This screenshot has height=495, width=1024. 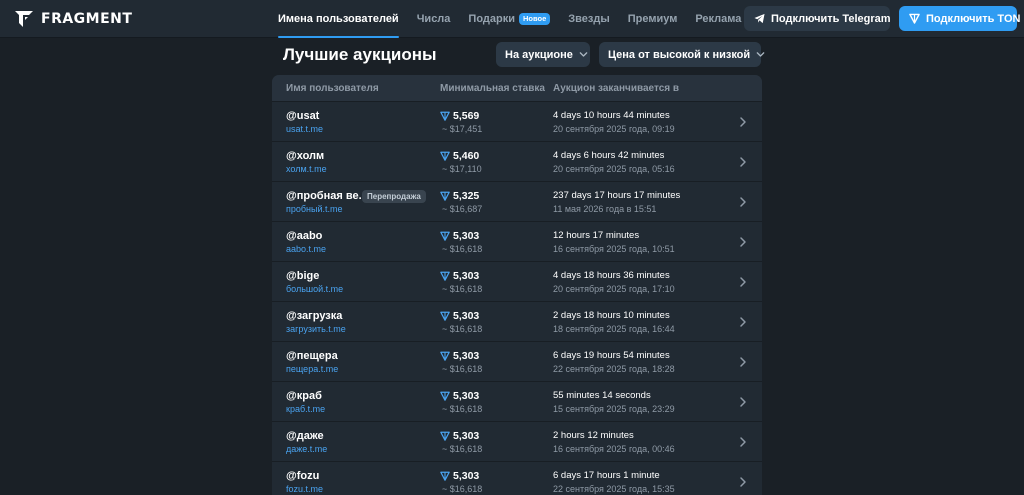 I want to click on resale-tag: Перепродажа, so click(x=394, y=196).